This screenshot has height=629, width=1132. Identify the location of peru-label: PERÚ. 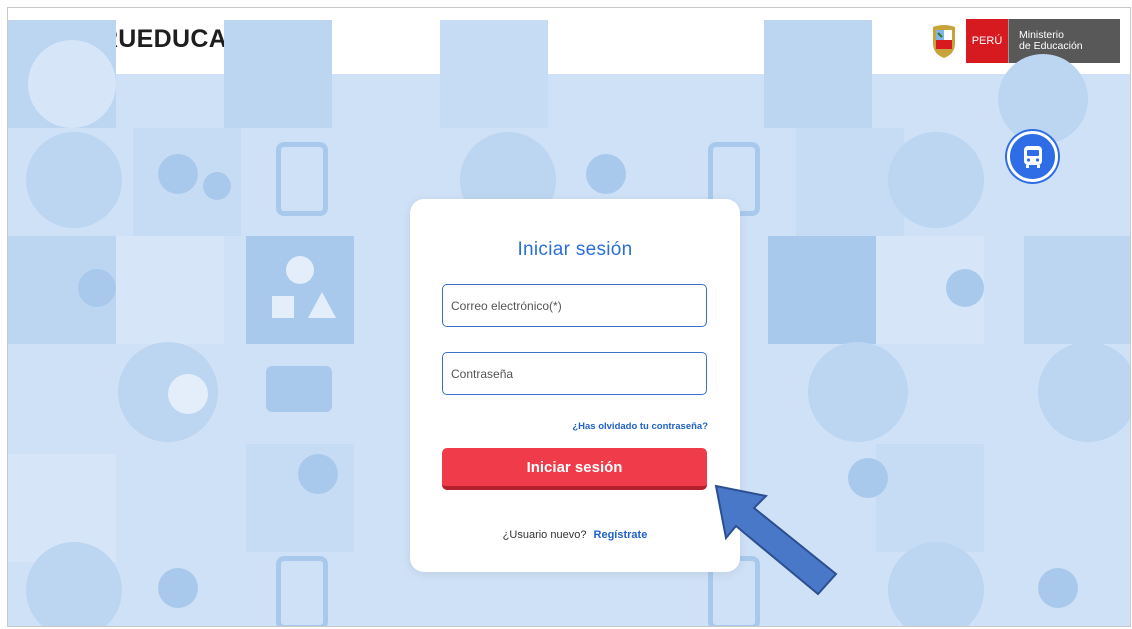
(987, 41).